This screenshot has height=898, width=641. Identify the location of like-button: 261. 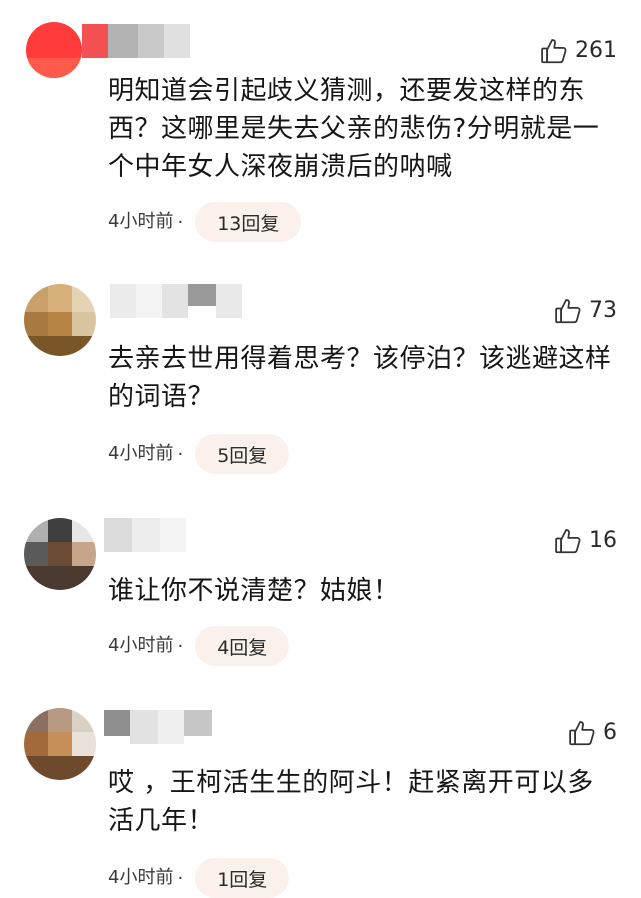
(578, 51).